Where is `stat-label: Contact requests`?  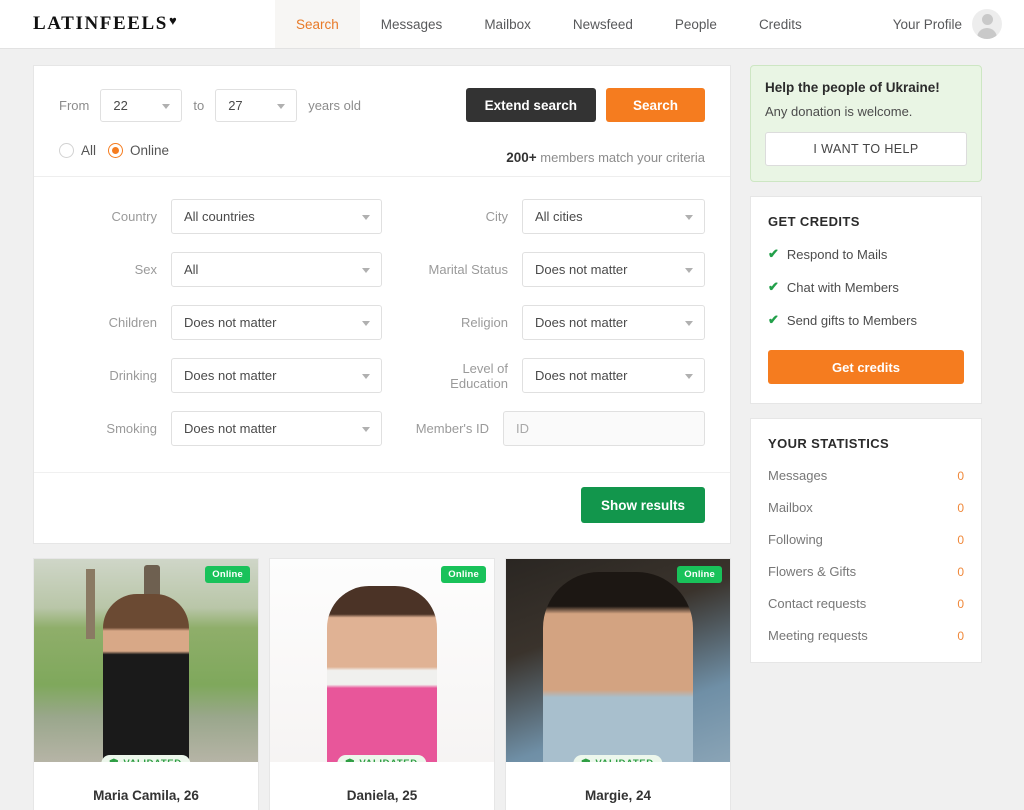
stat-label: Contact requests is located at coordinates (817, 603).